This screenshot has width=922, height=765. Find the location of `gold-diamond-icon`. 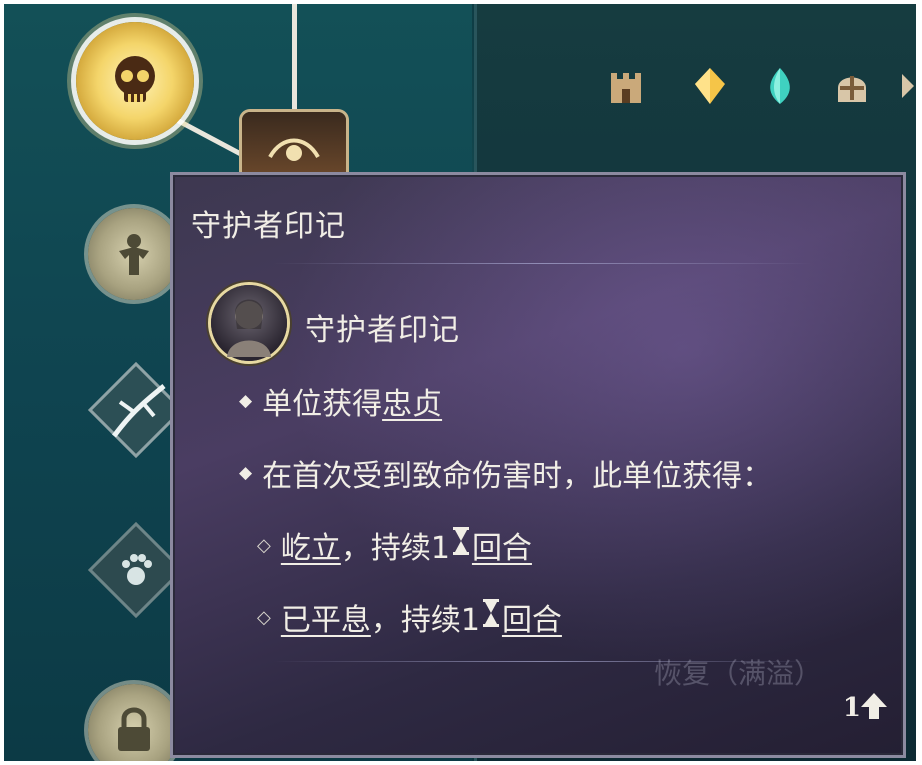

gold-diamond-icon is located at coordinates (710, 86).